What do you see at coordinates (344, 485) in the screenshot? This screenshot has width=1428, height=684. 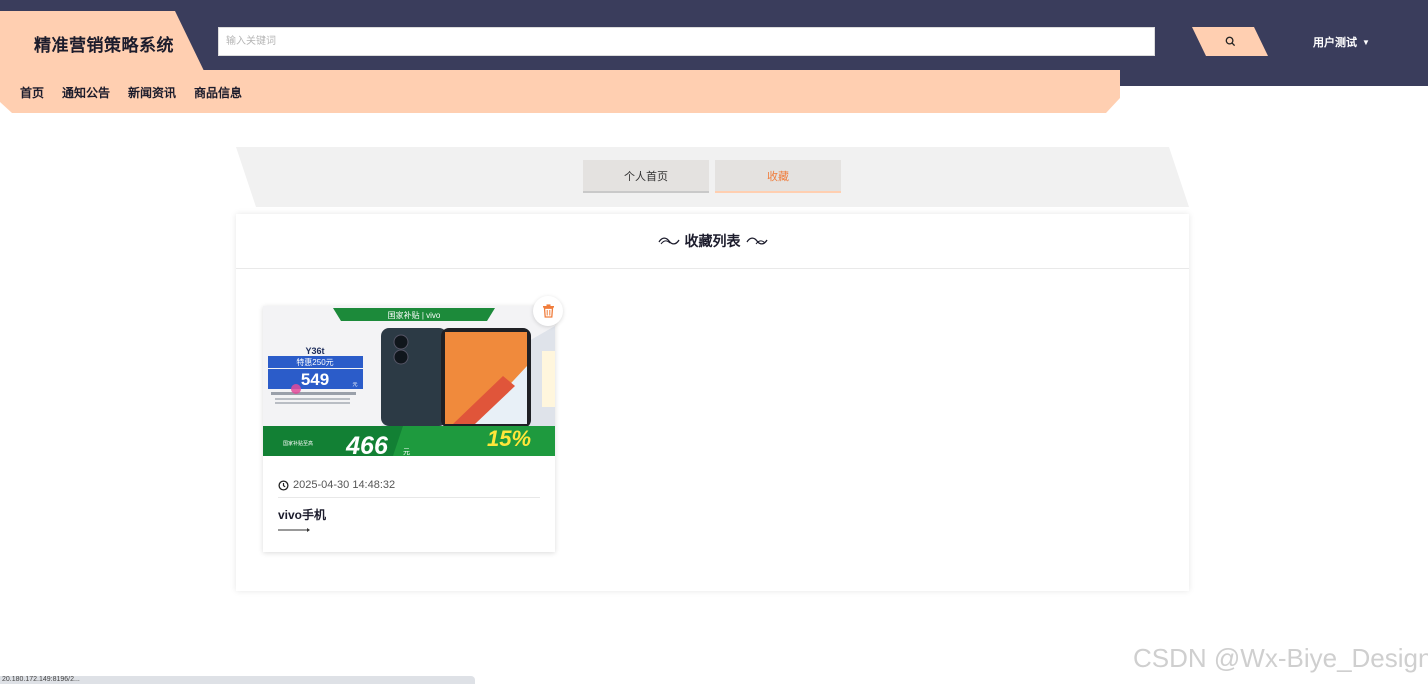 I see `favorite-time-text: 2025-04-30 14:48:32` at bounding box center [344, 485].